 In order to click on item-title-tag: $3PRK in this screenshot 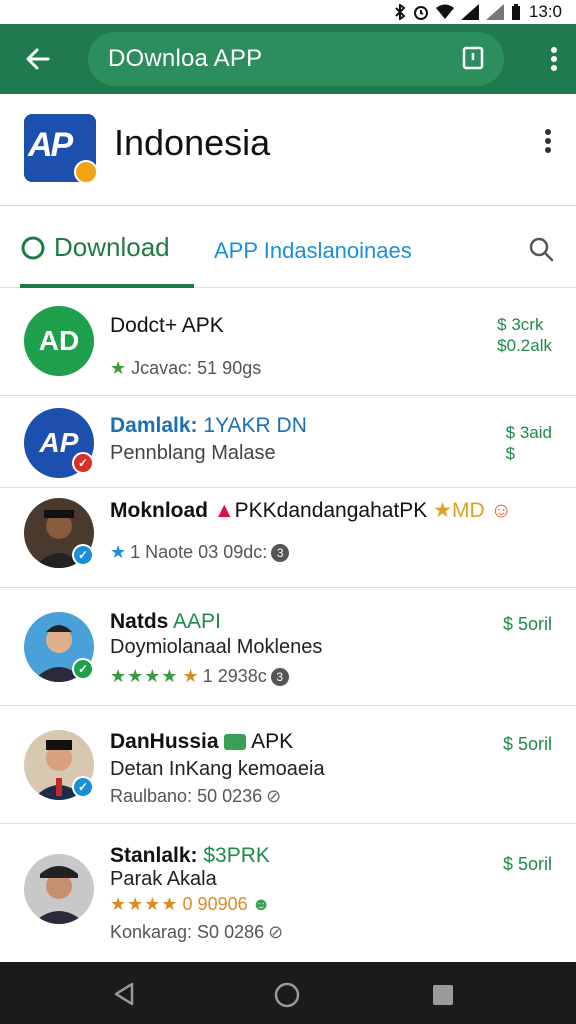, I will do `click(236, 855)`.